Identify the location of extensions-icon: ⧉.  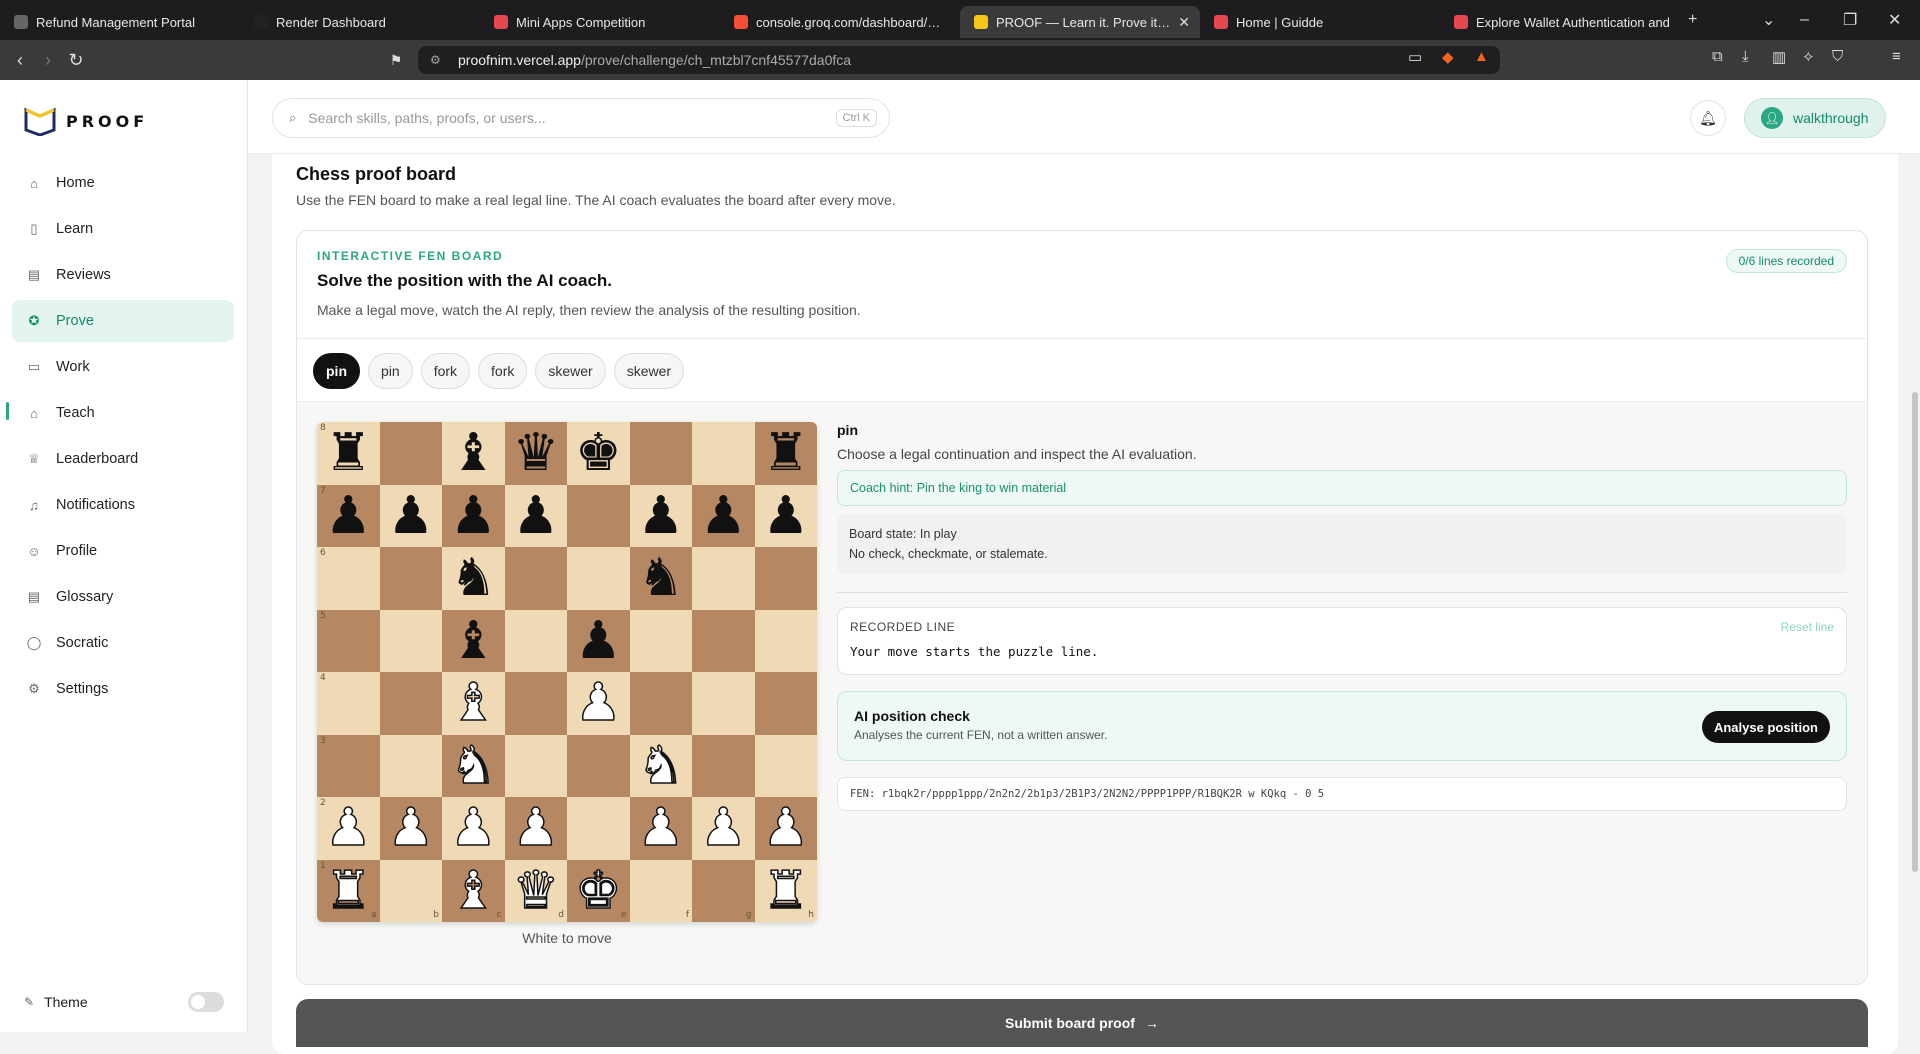
(1717, 56).